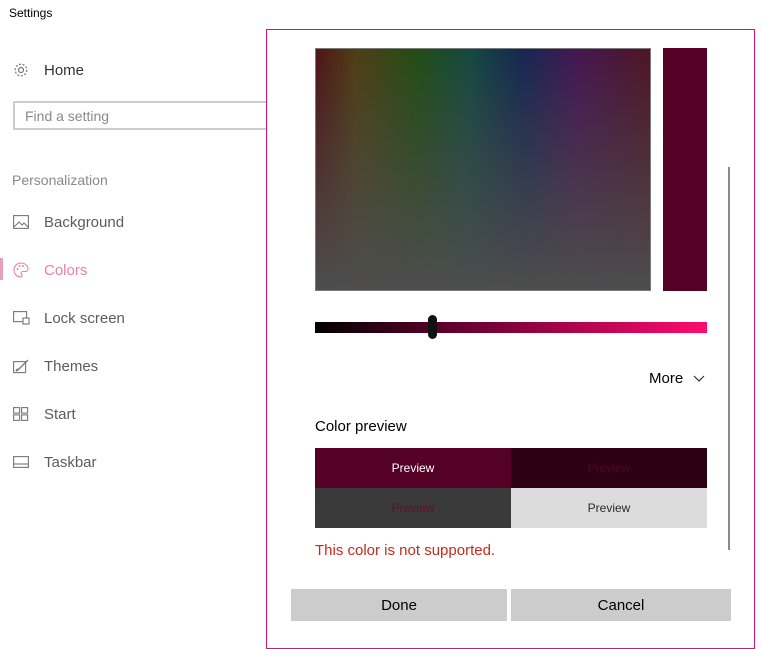  Describe the element at coordinates (66, 270) in the screenshot. I see `sidebar-item-label: Colors` at that location.